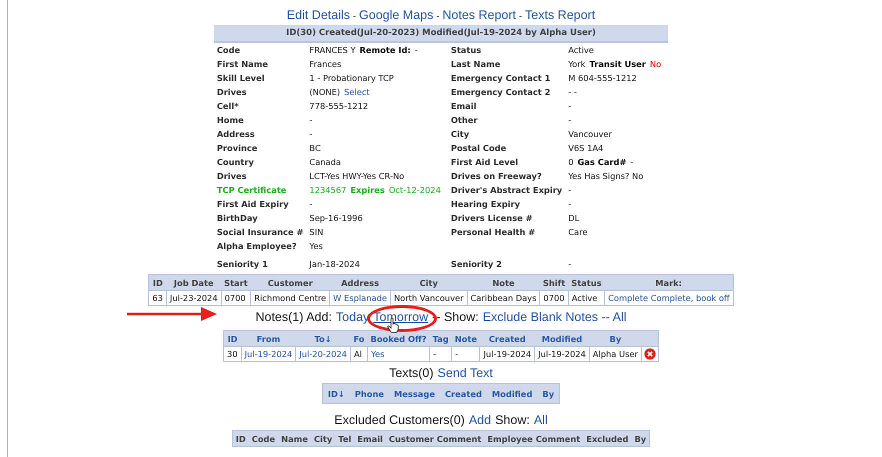 The width and height of the screenshot is (882, 457). Describe the element at coordinates (602, 78) in the screenshot. I see `field-value: M 604-555-1212` at that location.